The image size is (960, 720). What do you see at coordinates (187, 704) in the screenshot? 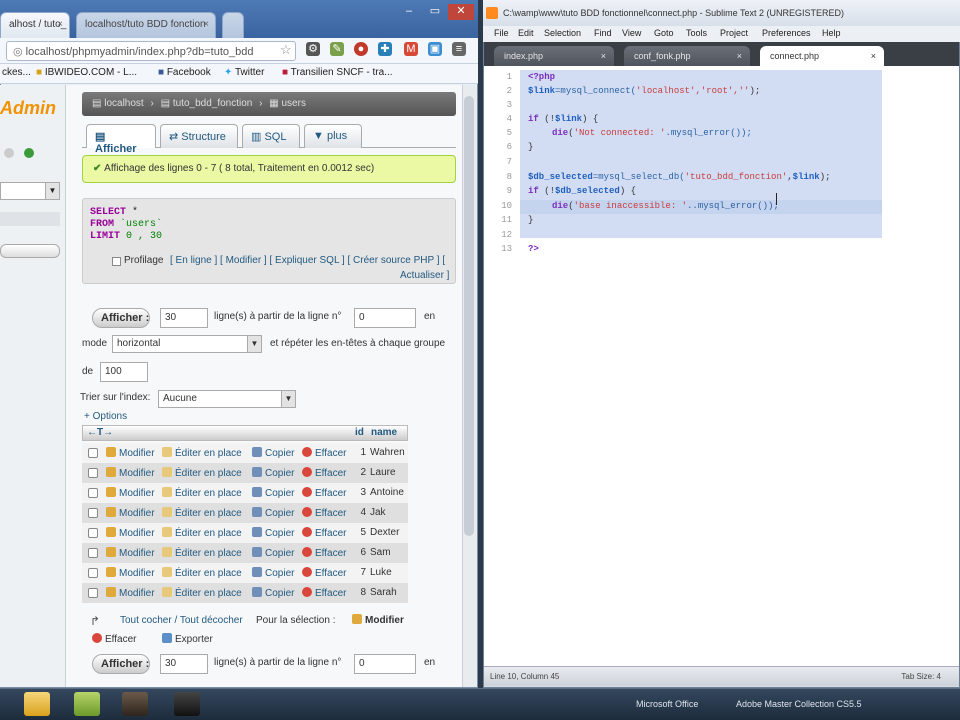
I see `video-icon` at bounding box center [187, 704].